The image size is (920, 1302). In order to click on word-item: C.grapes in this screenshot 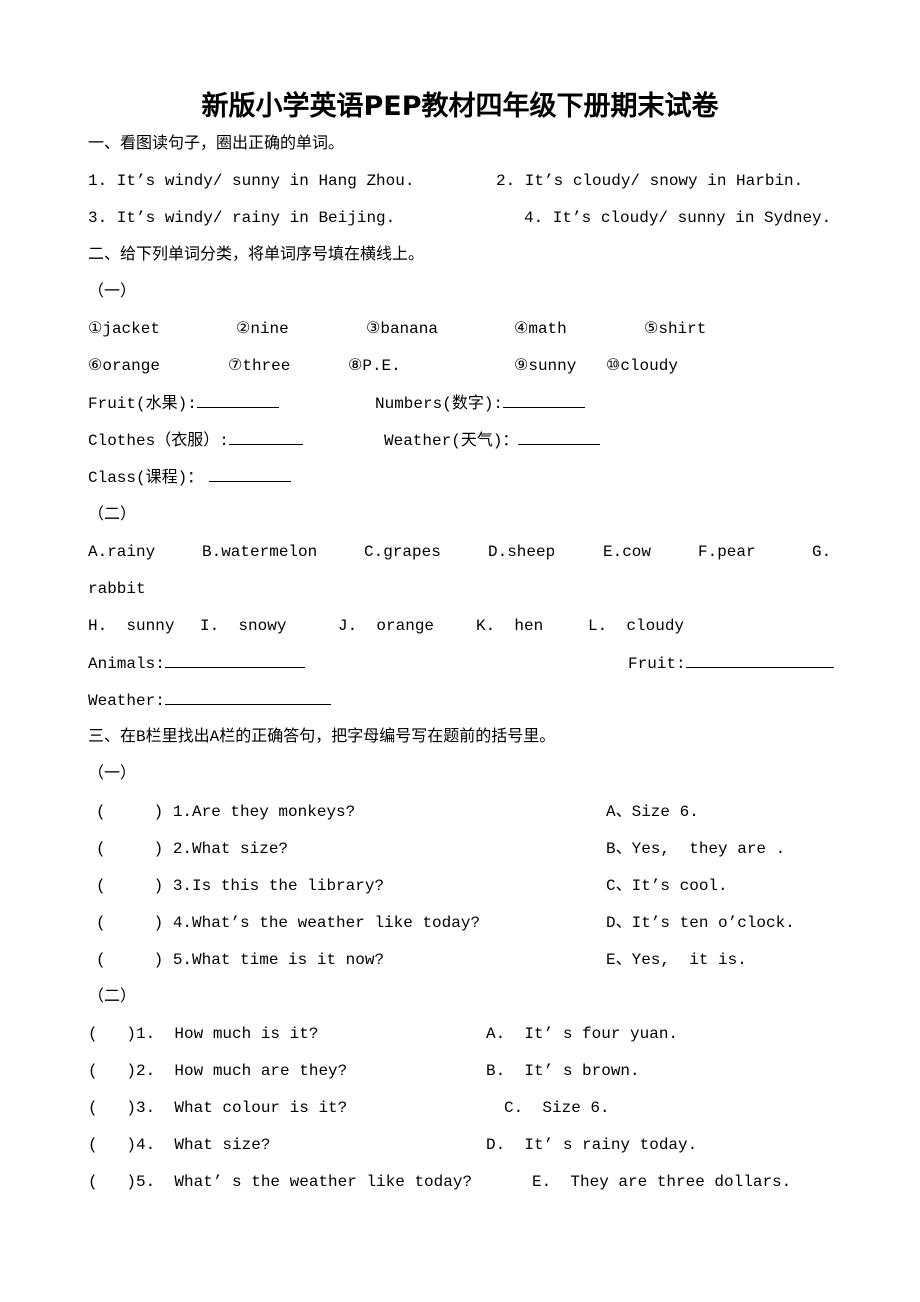, I will do `click(402, 552)`.